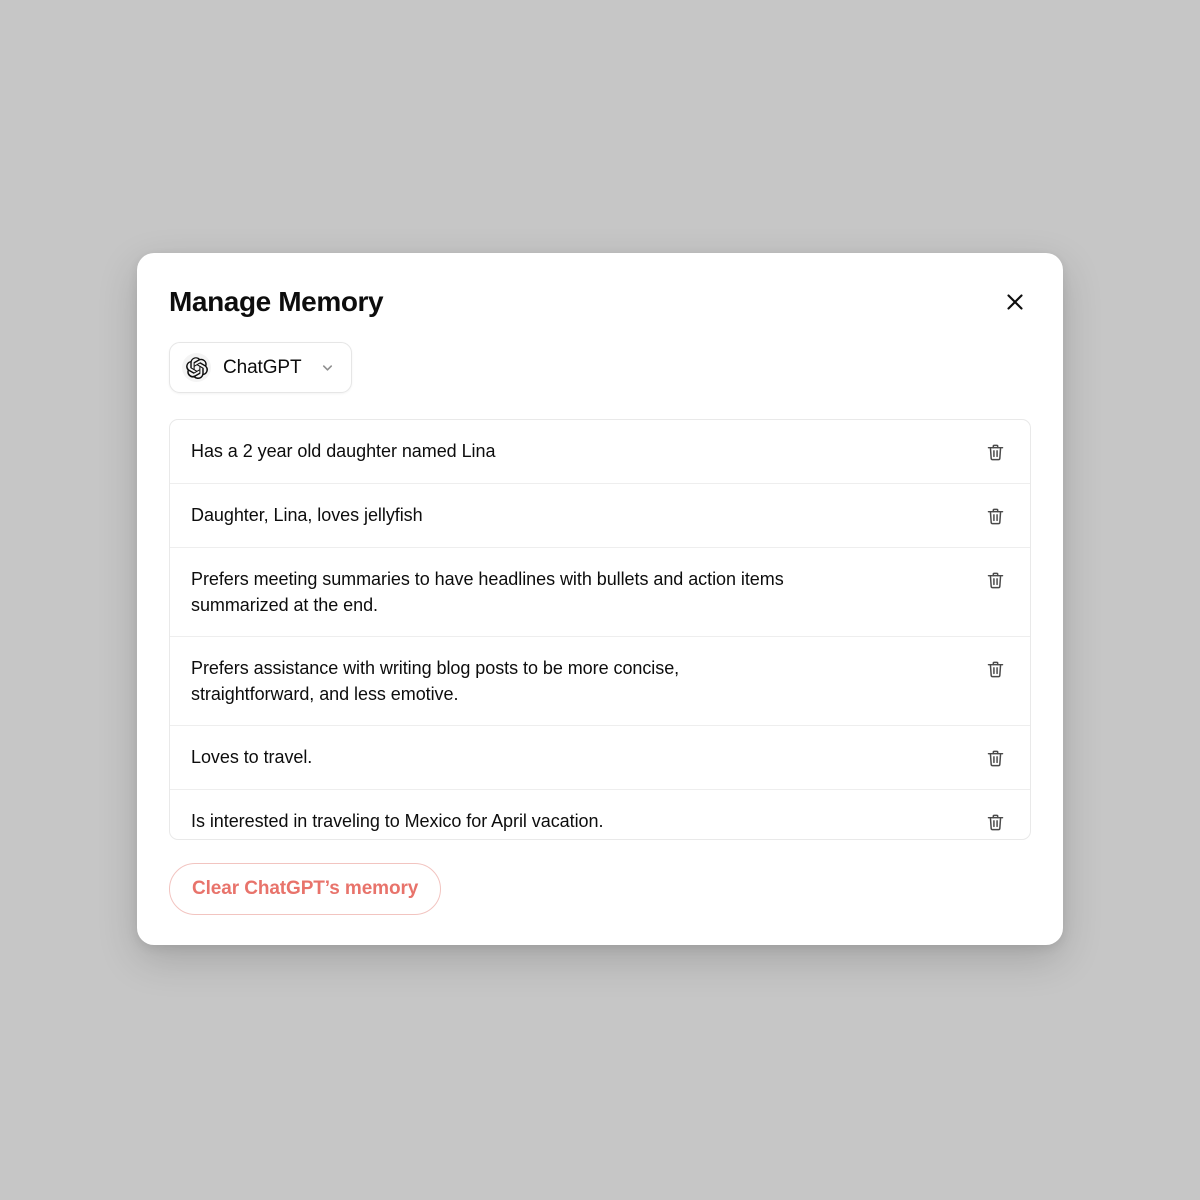 The image size is (1200, 1200). I want to click on memory-item-text: Has a 2 year old daughter named Lina, so click(343, 451).